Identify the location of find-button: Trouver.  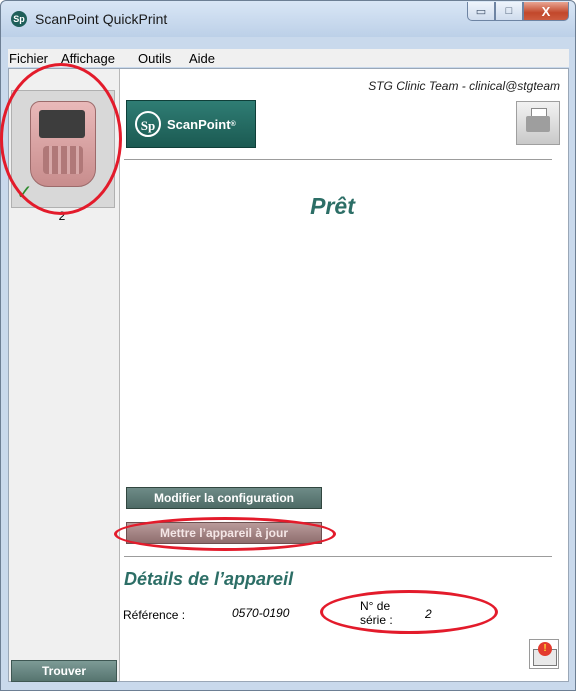
(64, 671).